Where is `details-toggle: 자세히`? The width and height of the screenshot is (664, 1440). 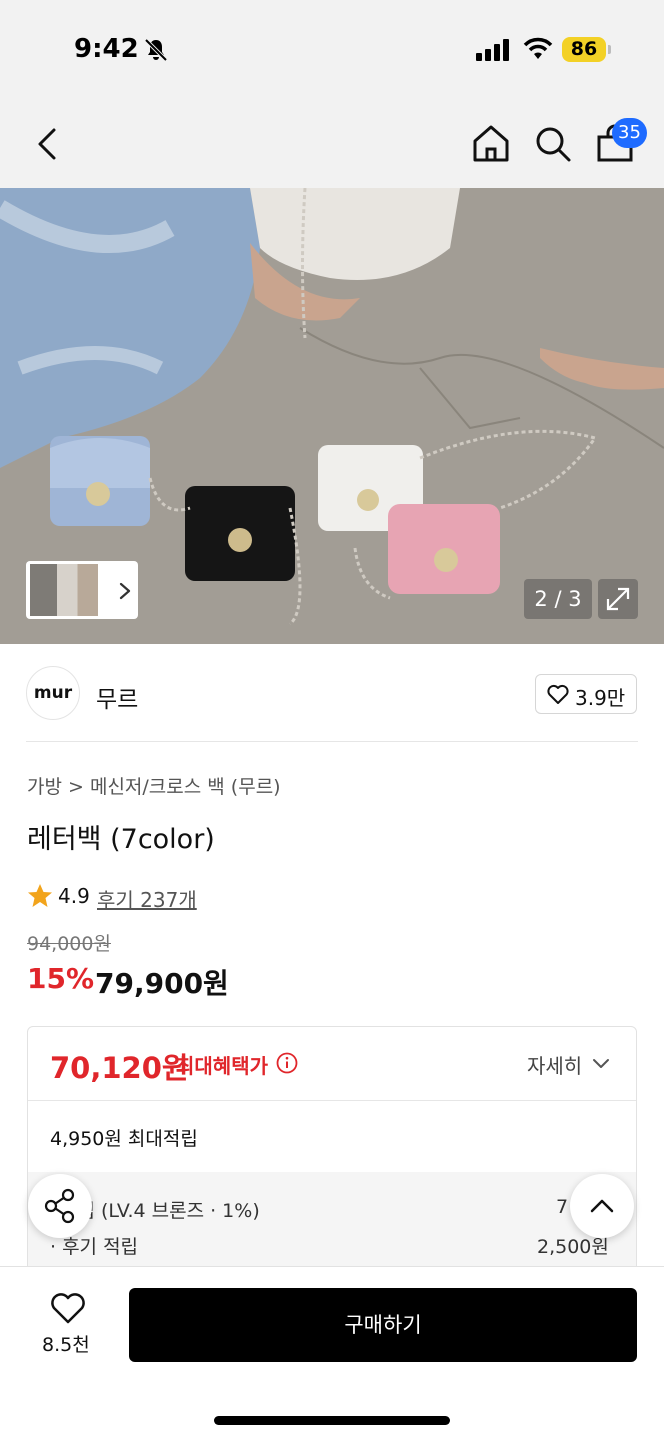 details-toggle: 자세히 is located at coordinates (554, 1064).